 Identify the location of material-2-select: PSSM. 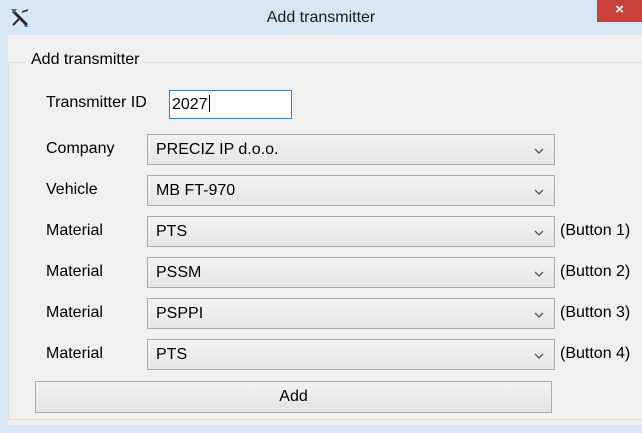
(351, 272).